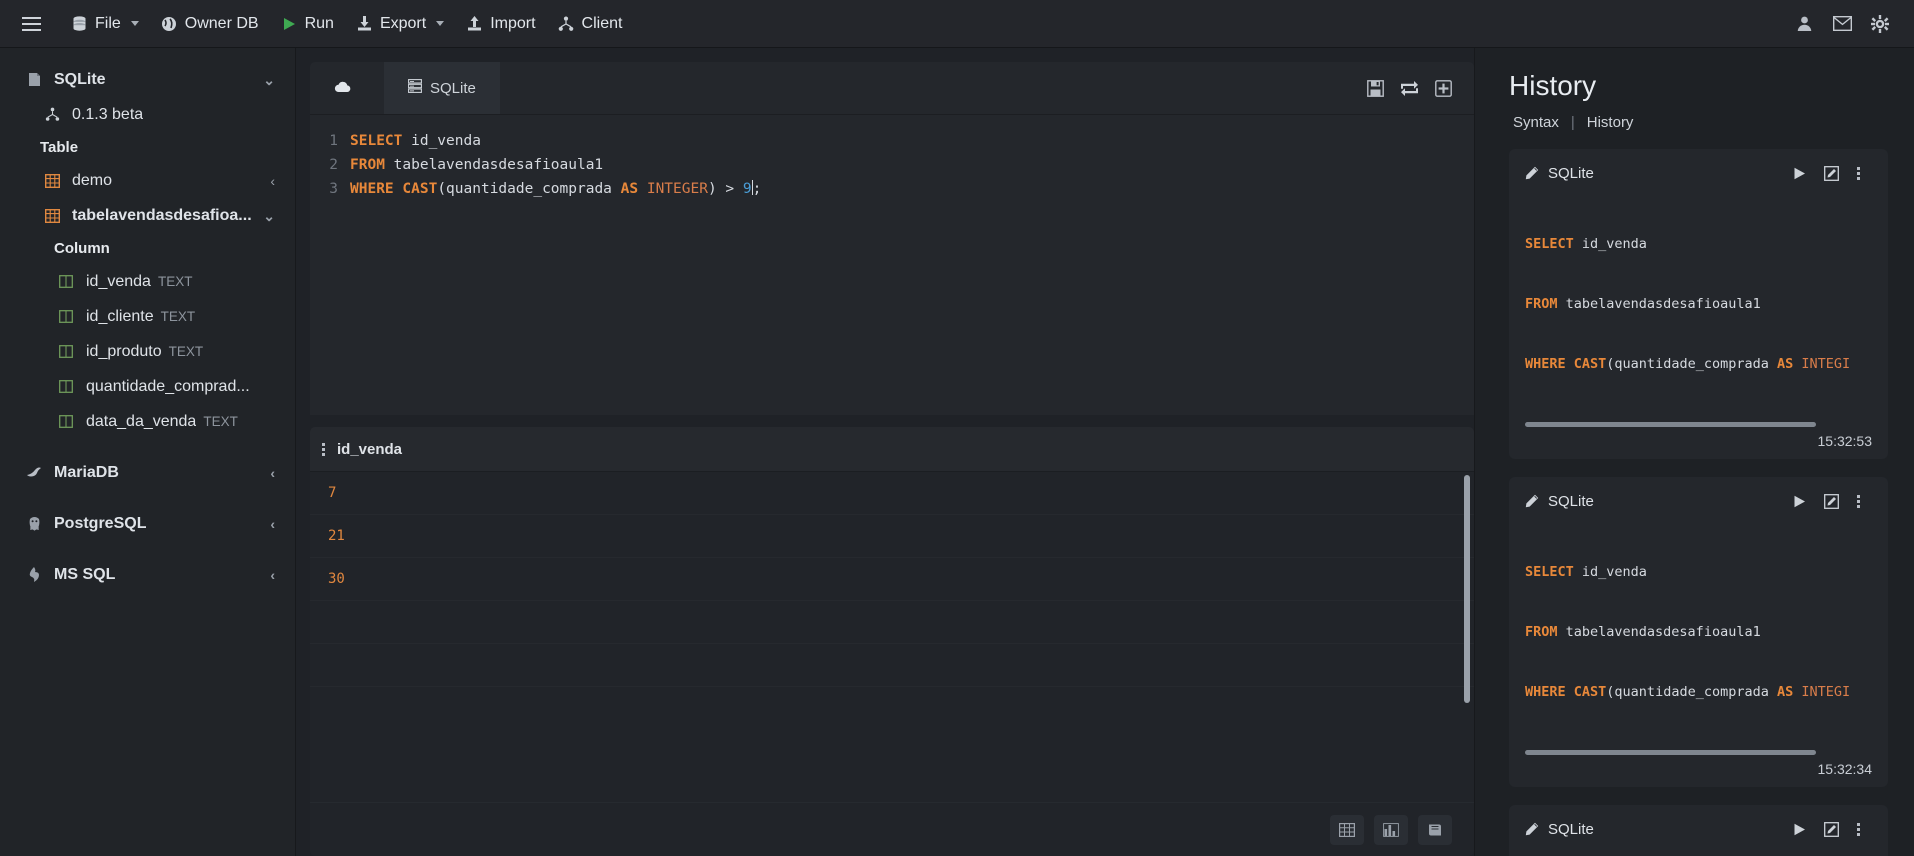 The image size is (1914, 856). I want to click on history-card-actions, so click(1832, 173).